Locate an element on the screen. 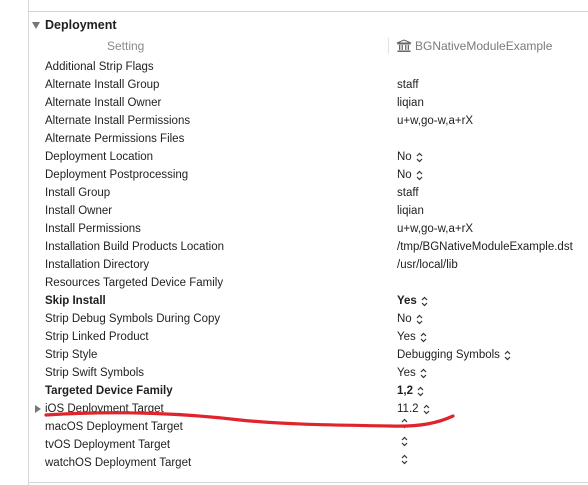 The width and height of the screenshot is (588, 485). setting-row: Install Permissions u+w,go-w,a+rX is located at coordinates (294, 229).